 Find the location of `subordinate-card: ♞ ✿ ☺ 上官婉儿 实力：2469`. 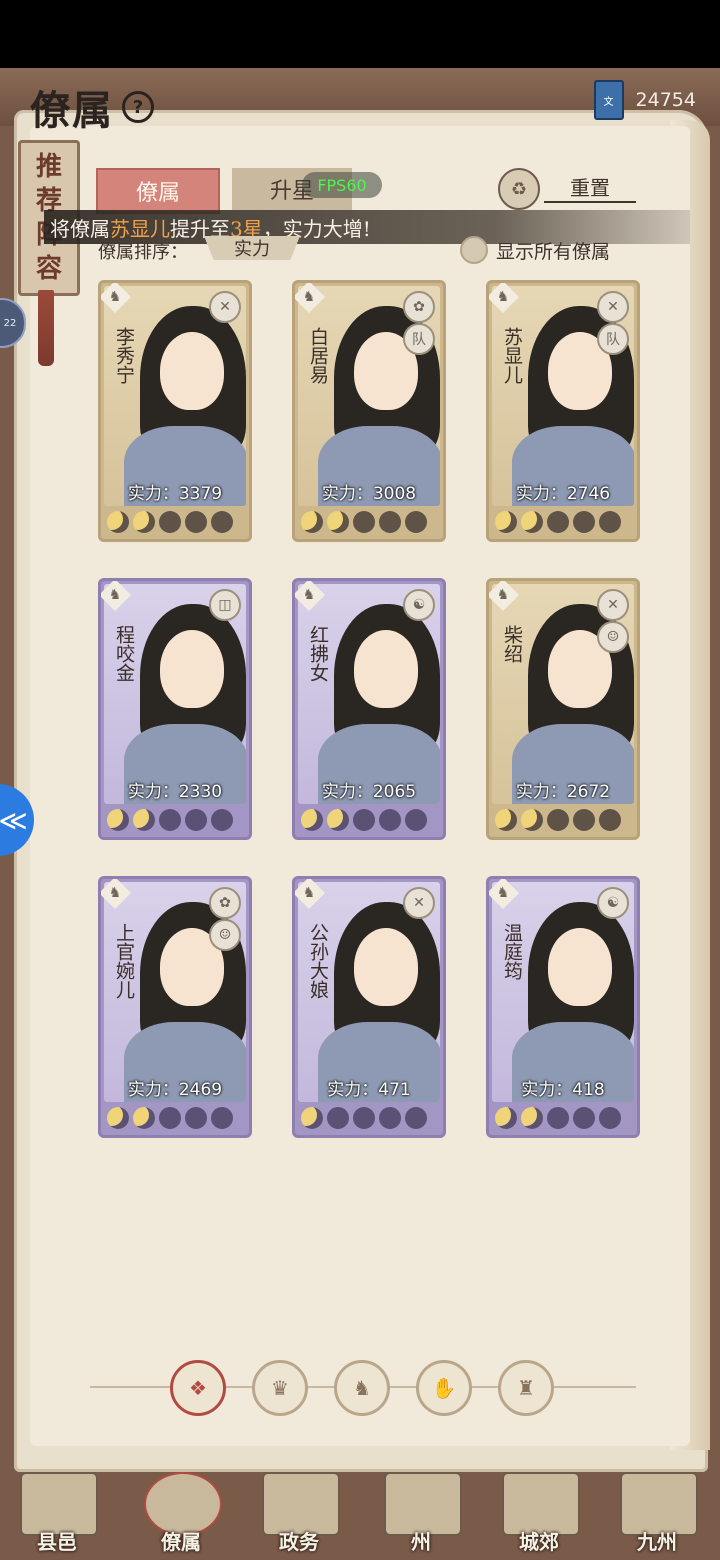

subordinate-card: ♞ ✿ ☺ 上官婉儿 实力：2469 is located at coordinates (175, 1007).